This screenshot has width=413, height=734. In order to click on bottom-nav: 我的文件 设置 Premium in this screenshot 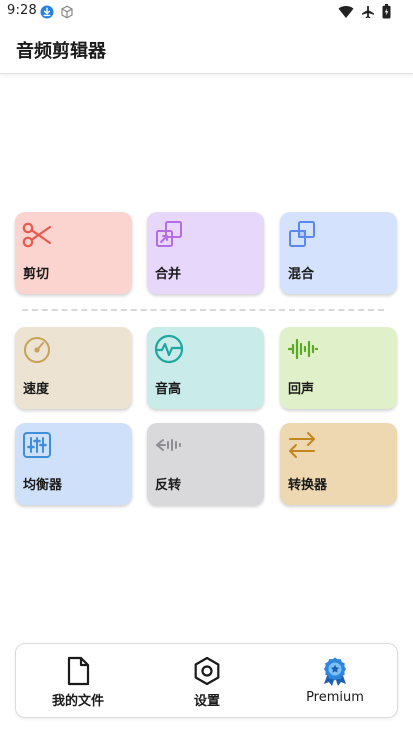, I will do `click(206, 680)`.